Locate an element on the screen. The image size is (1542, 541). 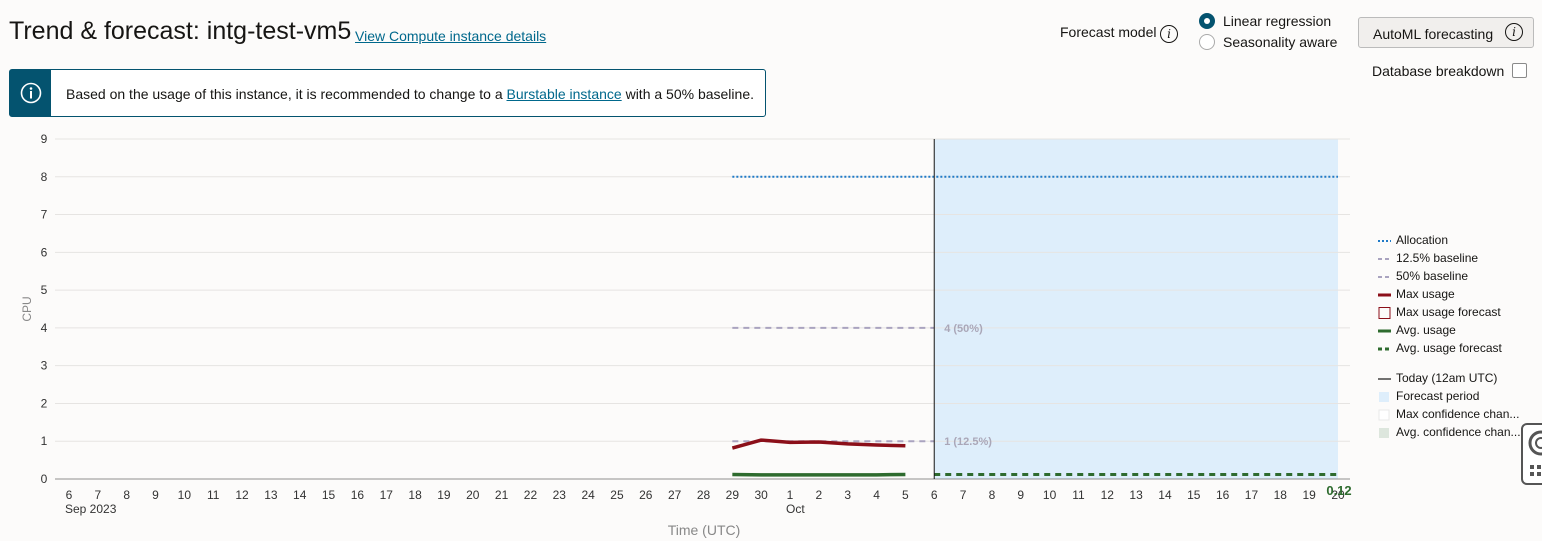
x-tick-label: 22 is located at coordinates (531, 495).